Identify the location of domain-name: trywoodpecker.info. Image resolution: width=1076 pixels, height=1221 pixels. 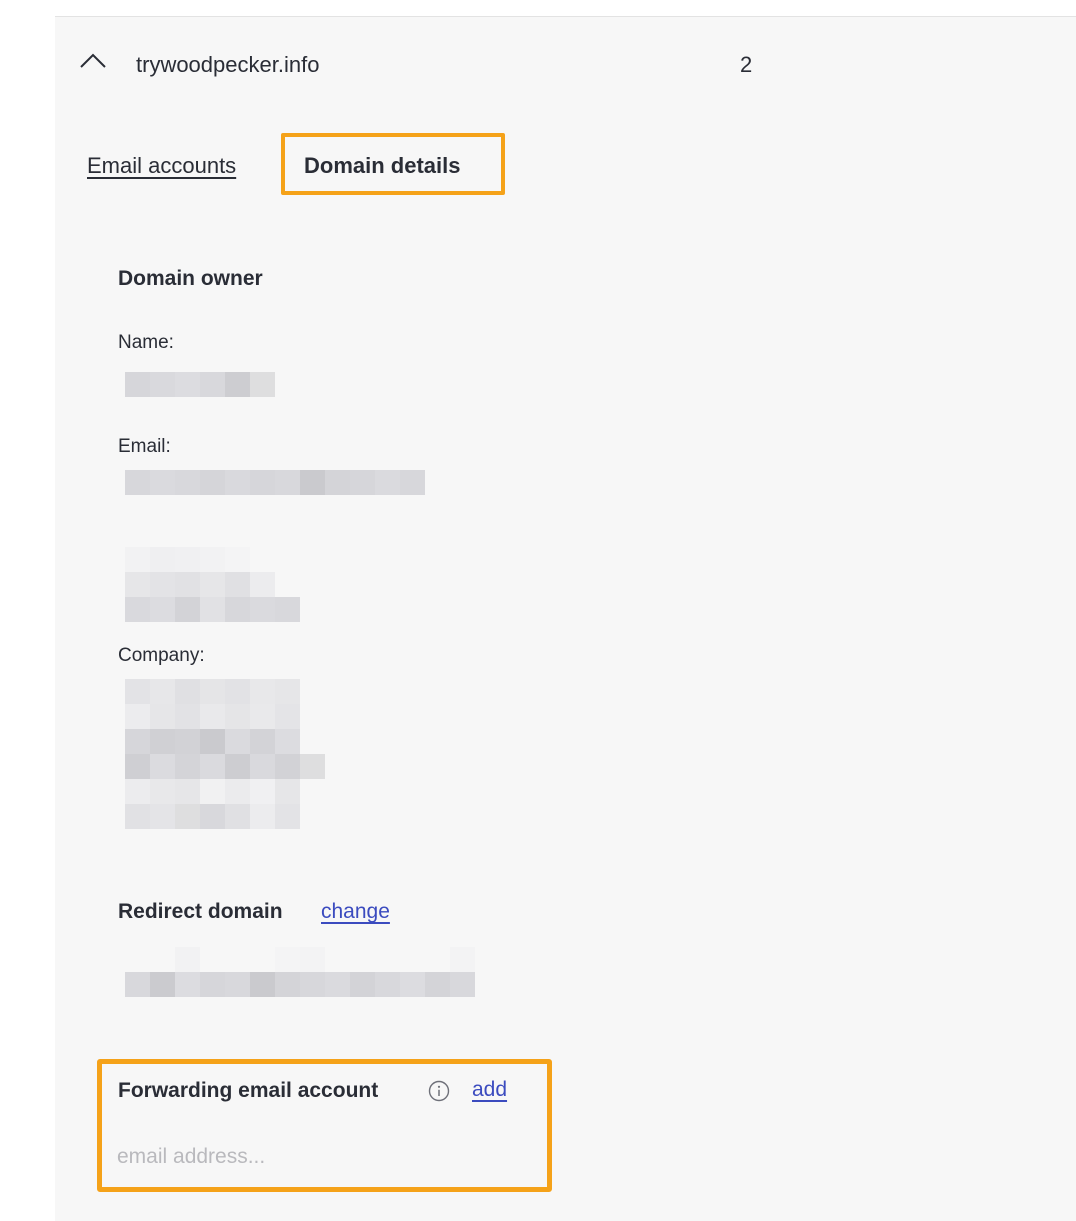
(228, 64).